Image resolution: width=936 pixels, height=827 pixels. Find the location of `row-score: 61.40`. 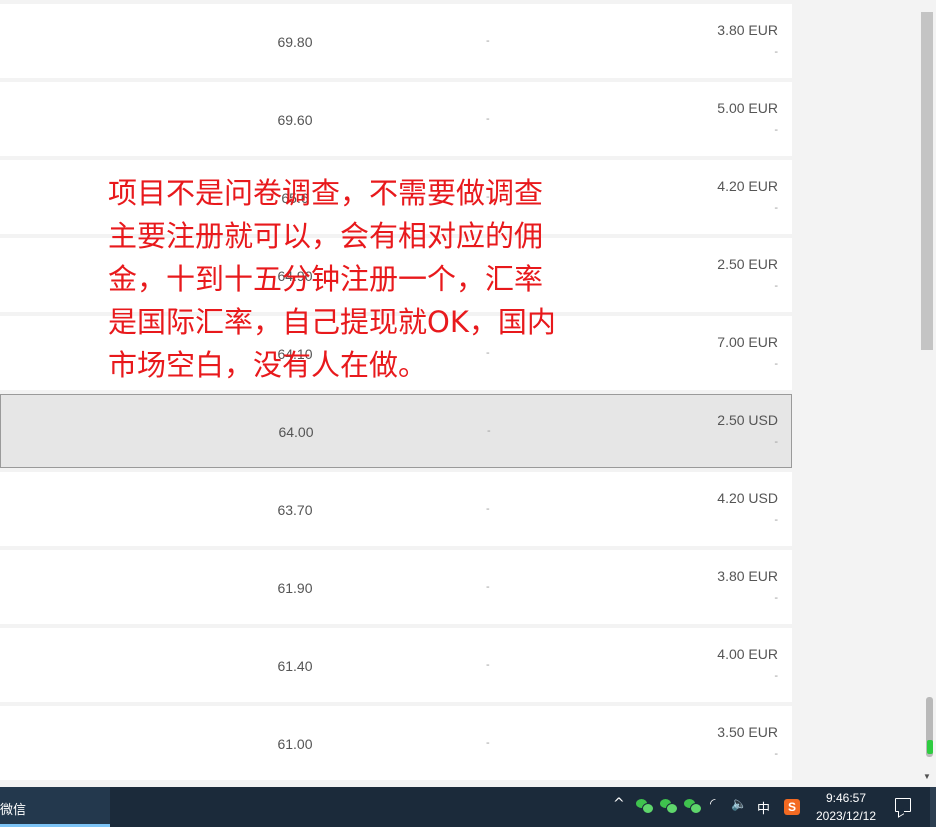

row-score: 61.40 is located at coordinates (295, 666).